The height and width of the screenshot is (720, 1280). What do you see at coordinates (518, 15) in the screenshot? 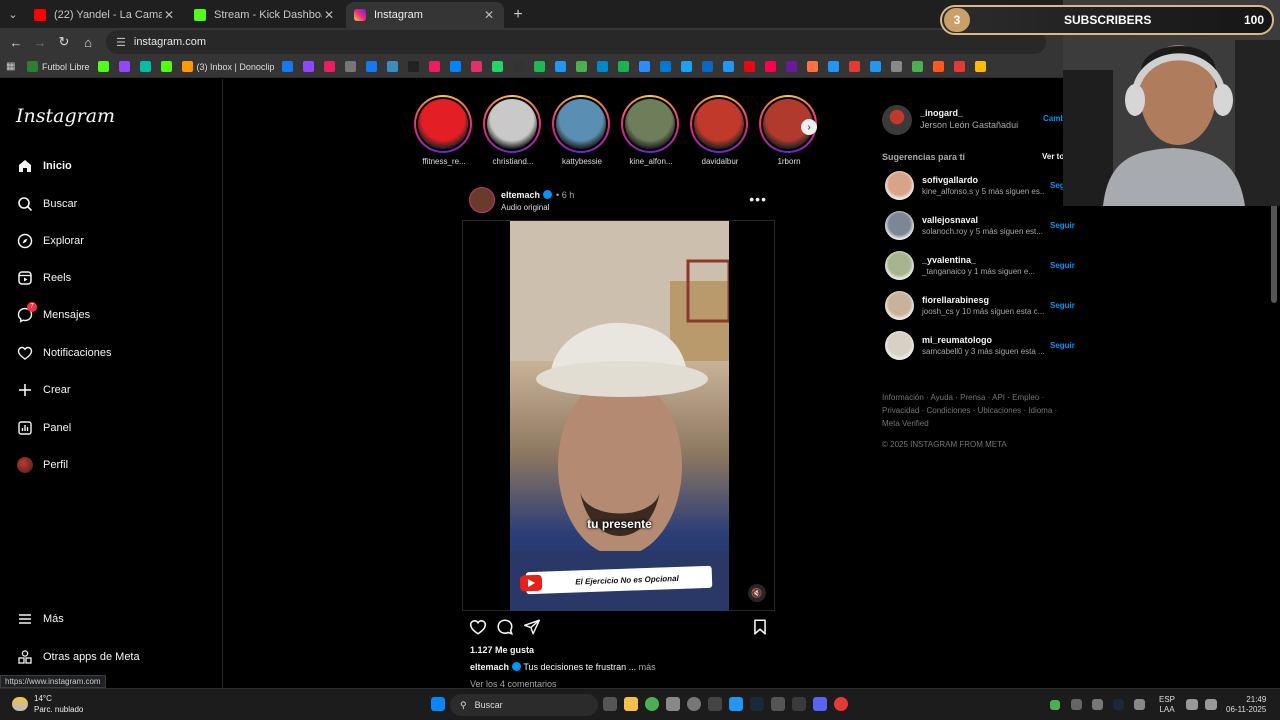
I see `new-tab-button: +` at bounding box center [518, 15].